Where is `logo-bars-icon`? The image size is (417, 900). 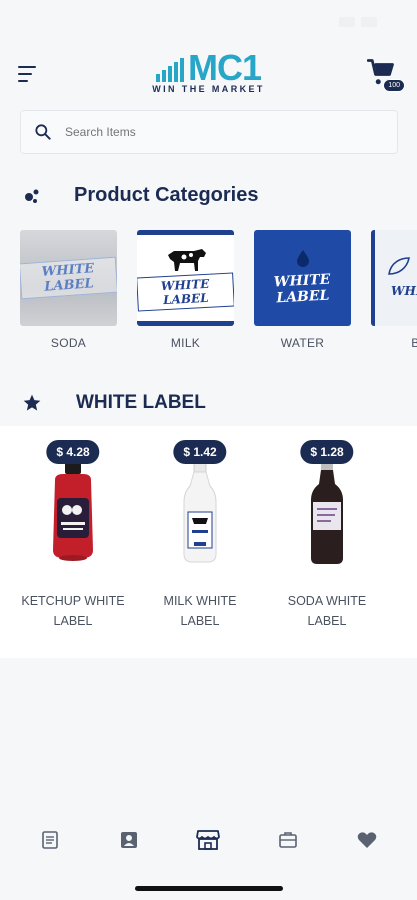
logo-bars-icon is located at coordinates (169, 69).